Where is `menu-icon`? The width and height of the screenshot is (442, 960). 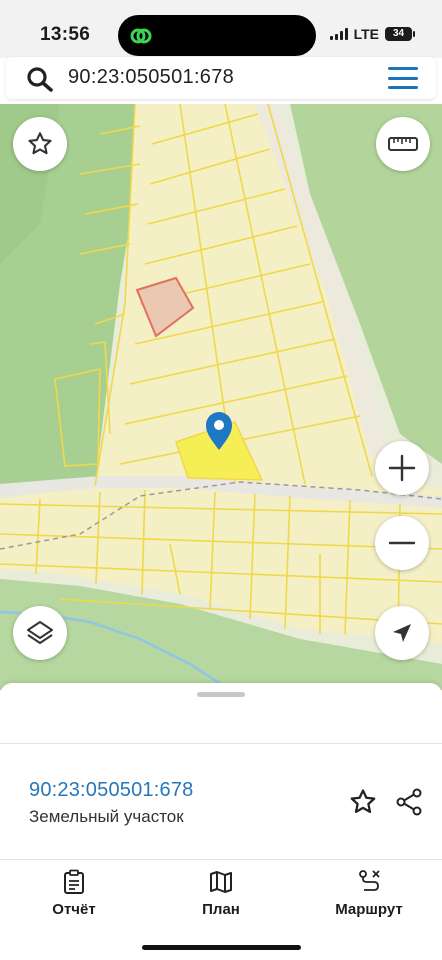
menu-icon is located at coordinates (403, 78).